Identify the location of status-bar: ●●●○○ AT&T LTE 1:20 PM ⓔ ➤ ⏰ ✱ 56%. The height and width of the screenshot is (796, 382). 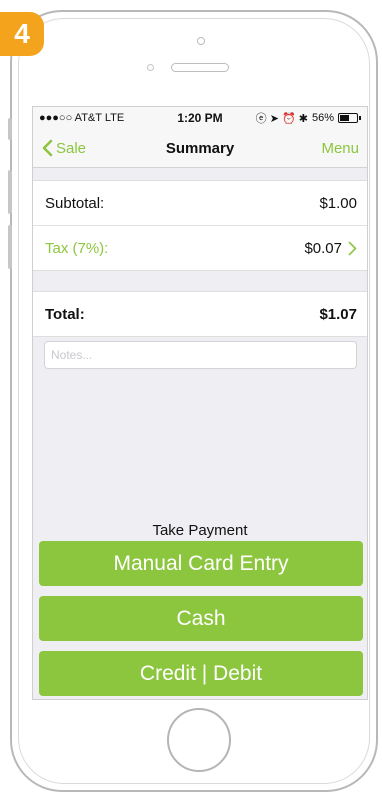
(200, 118).